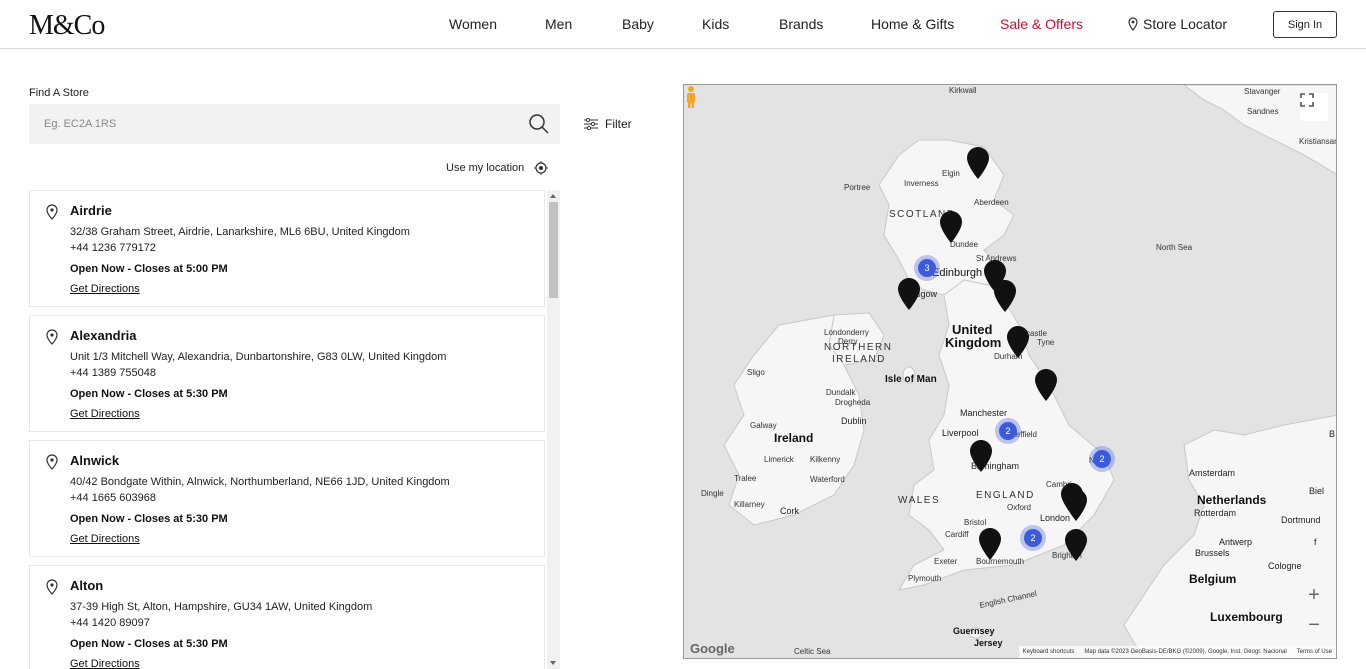  What do you see at coordinates (103, 335) in the screenshot?
I see `store-name: Alexandria` at bounding box center [103, 335].